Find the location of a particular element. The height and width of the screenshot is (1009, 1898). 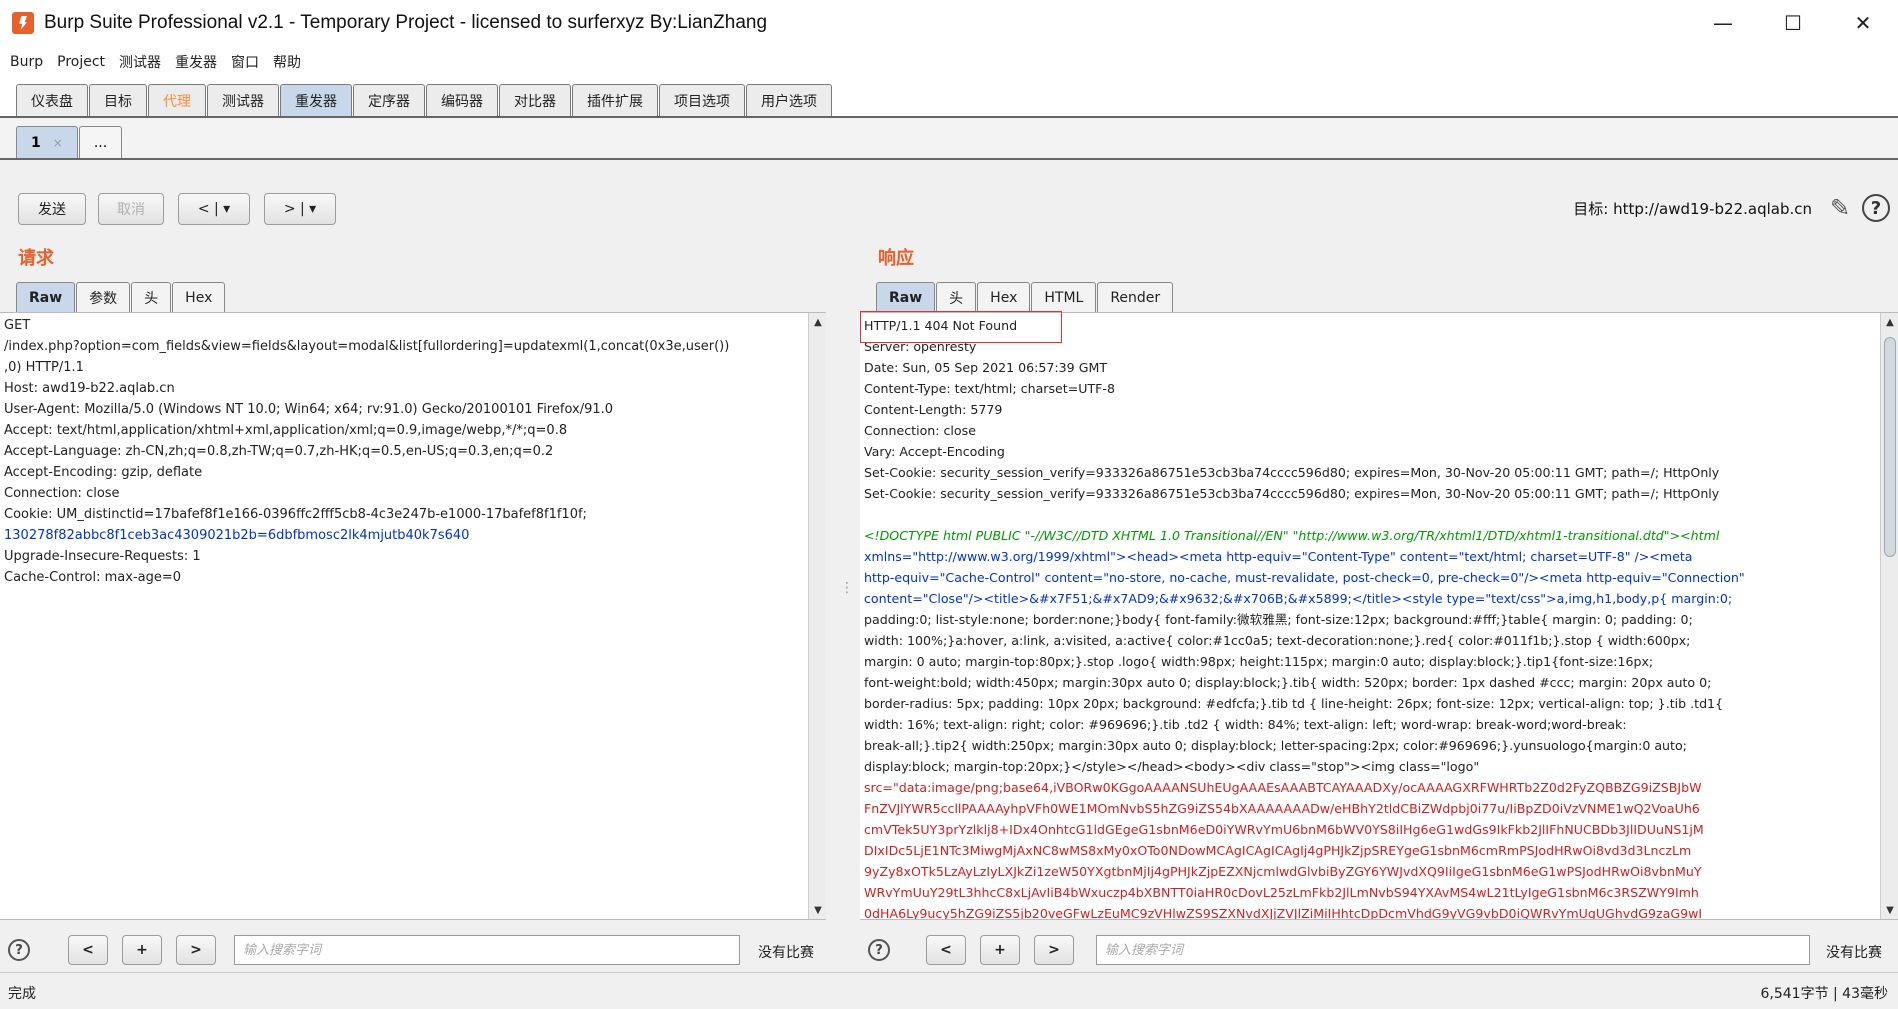

request-prev-button: < is located at coordinates (88, 950).